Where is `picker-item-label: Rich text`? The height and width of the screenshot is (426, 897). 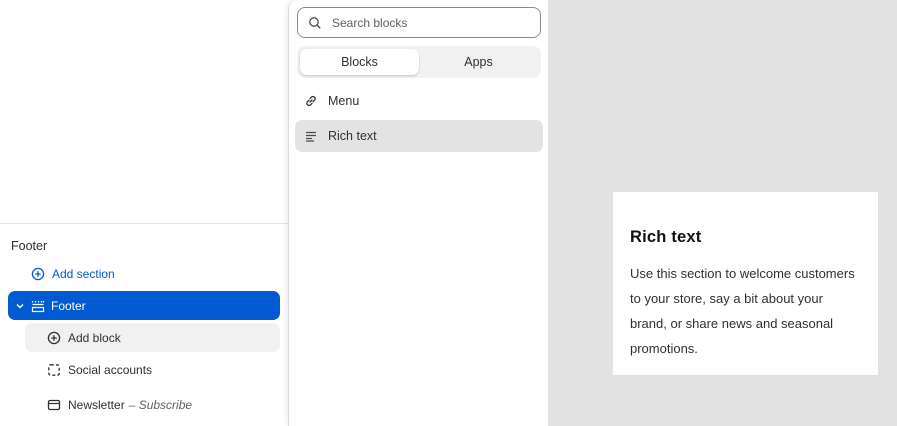 picker-item-label: Rich text is located at coordinates (352, 136).